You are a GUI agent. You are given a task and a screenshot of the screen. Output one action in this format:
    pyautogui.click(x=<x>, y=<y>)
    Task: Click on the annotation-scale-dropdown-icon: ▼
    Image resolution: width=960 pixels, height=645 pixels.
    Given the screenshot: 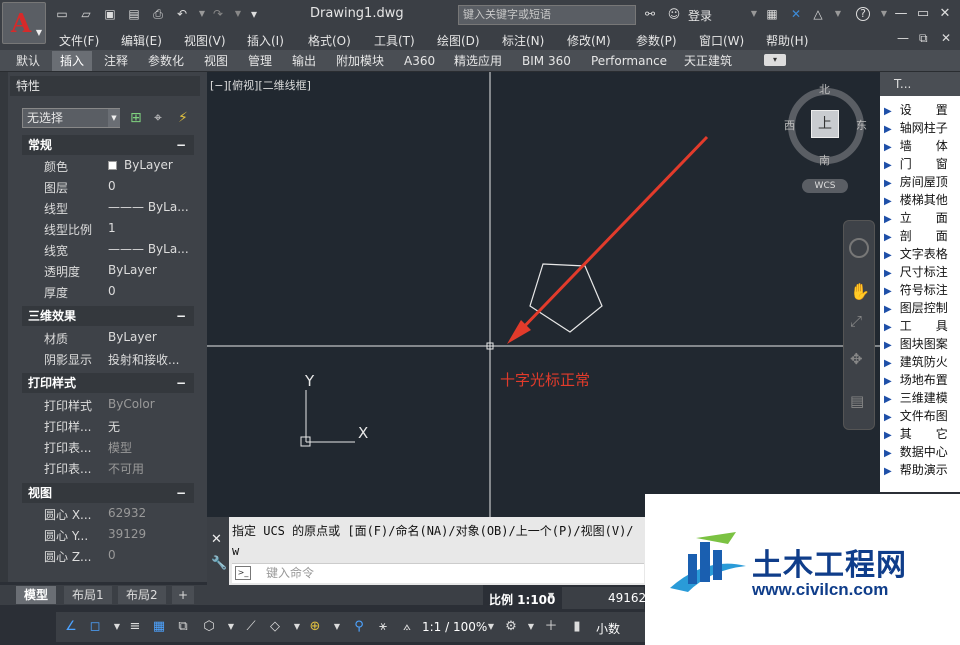 What is the action you would take?
    pyautogui.click(x=491, y=627)
    